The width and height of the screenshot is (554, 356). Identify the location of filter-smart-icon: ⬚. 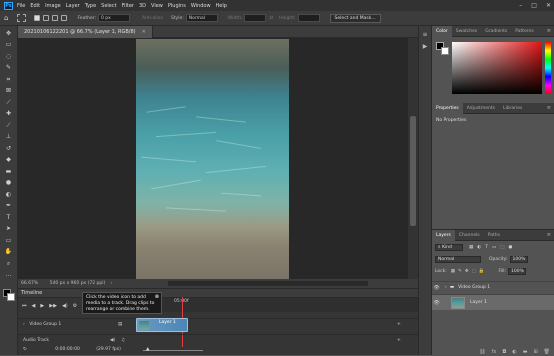
(502, 247).